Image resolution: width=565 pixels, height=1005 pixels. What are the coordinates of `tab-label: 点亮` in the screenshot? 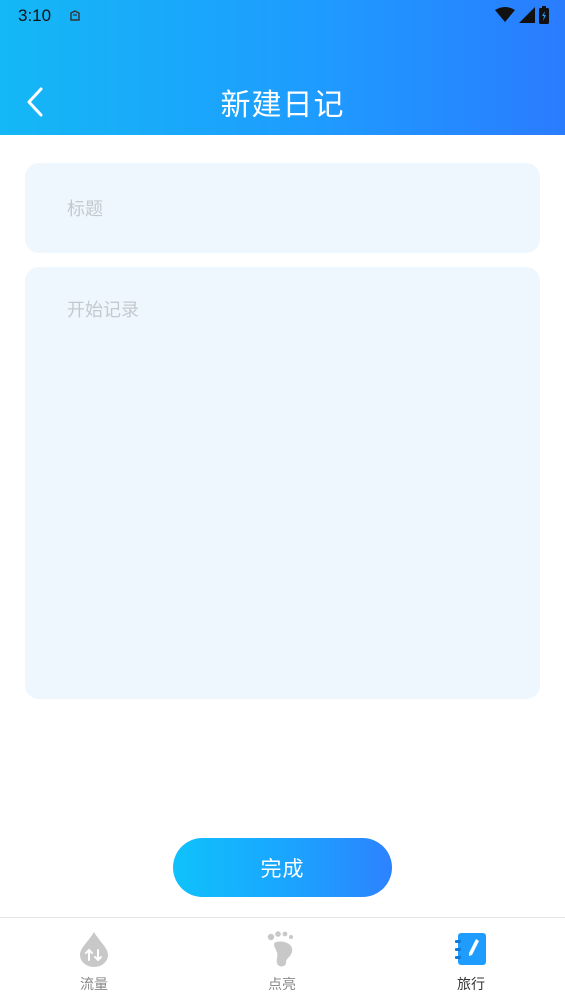 It's located at (282, 985).